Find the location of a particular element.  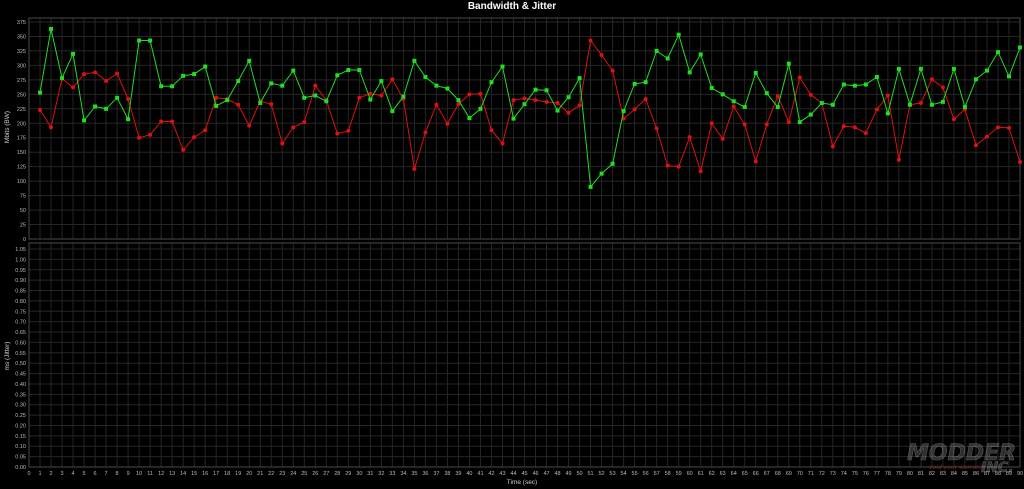

y-tick-label: 0.85 is located at coordinates (20, 292).